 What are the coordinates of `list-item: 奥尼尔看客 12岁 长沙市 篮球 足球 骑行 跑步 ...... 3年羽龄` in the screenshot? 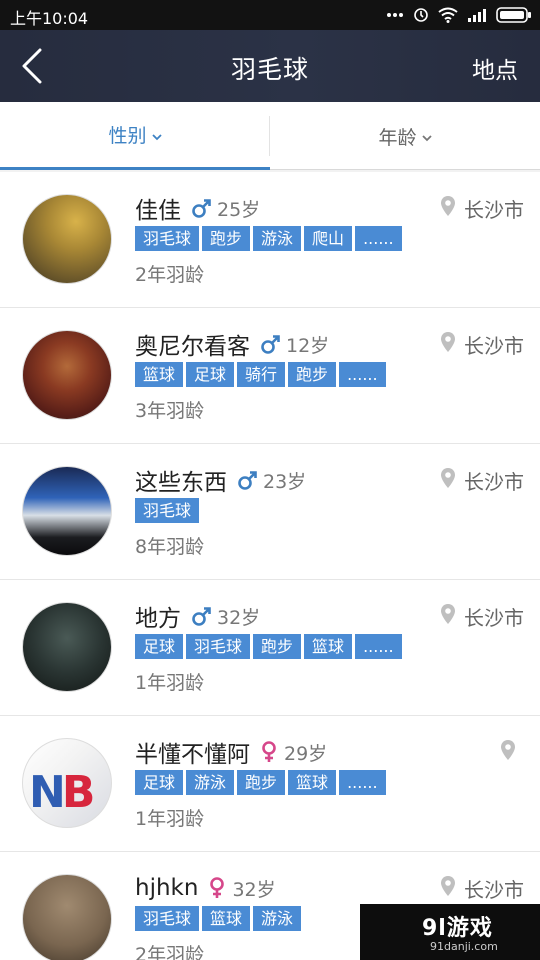 It's located at (270, 376).